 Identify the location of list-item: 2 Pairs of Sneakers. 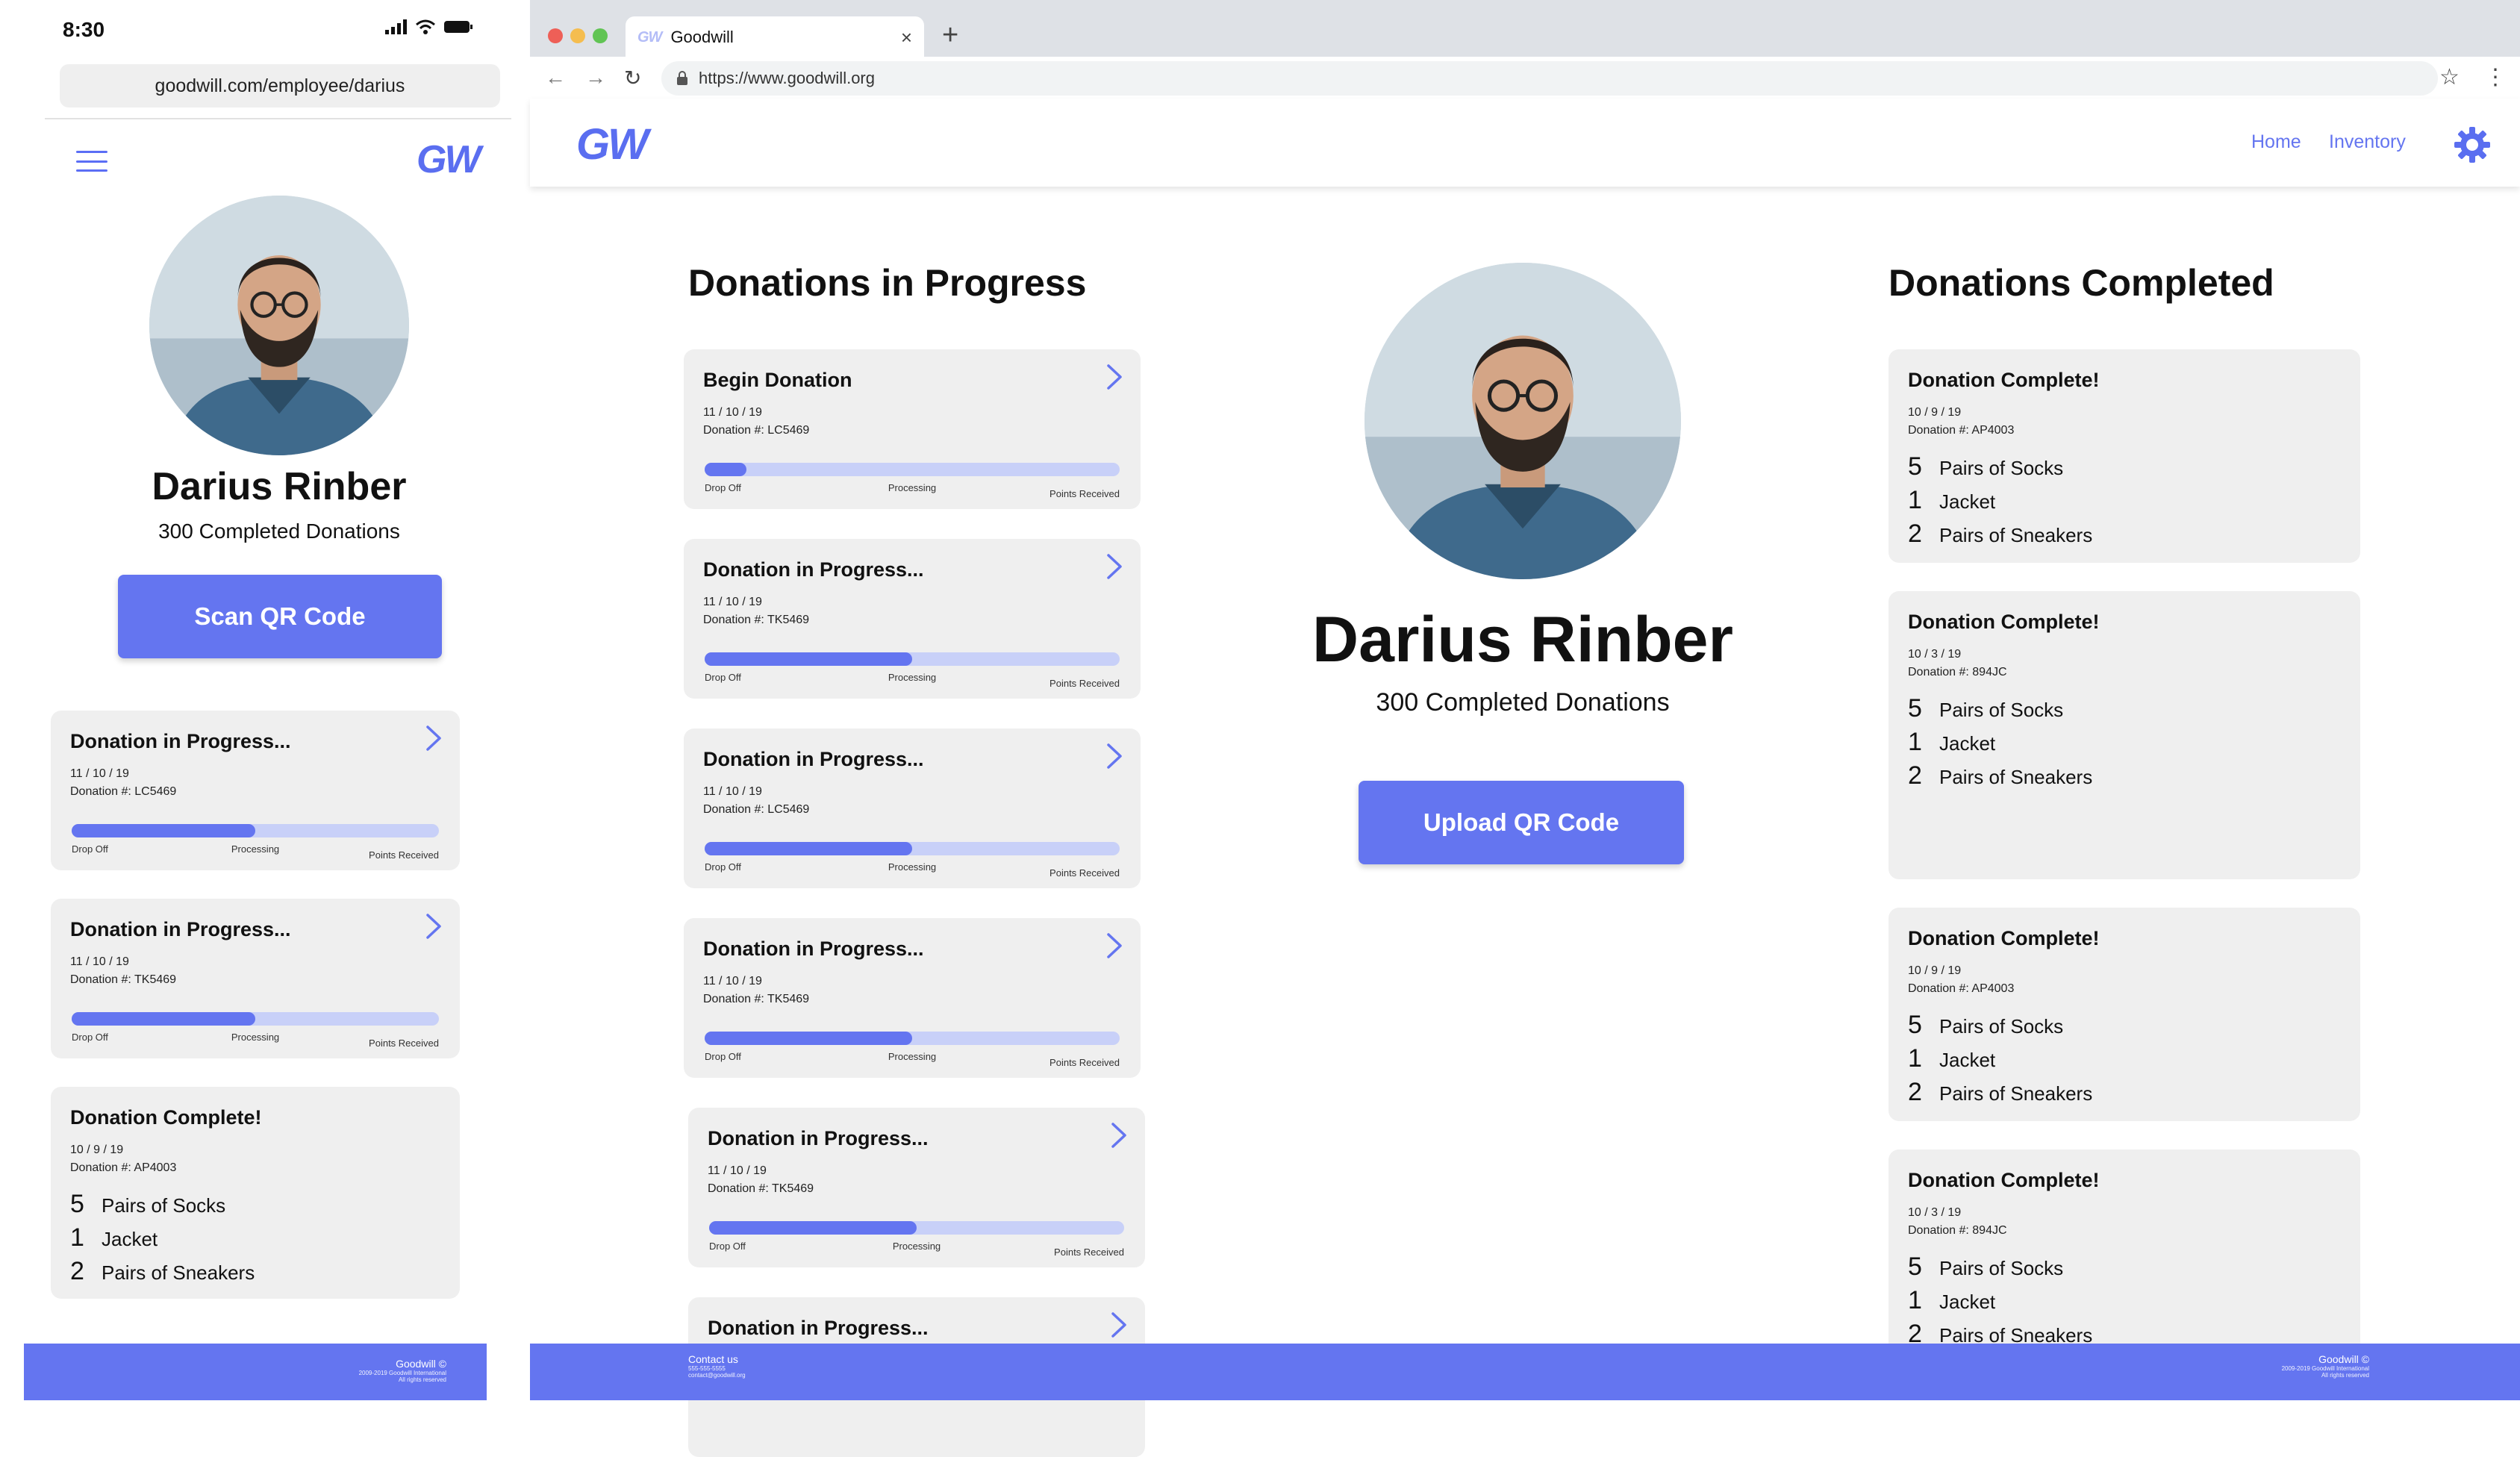
(2000, 1094).